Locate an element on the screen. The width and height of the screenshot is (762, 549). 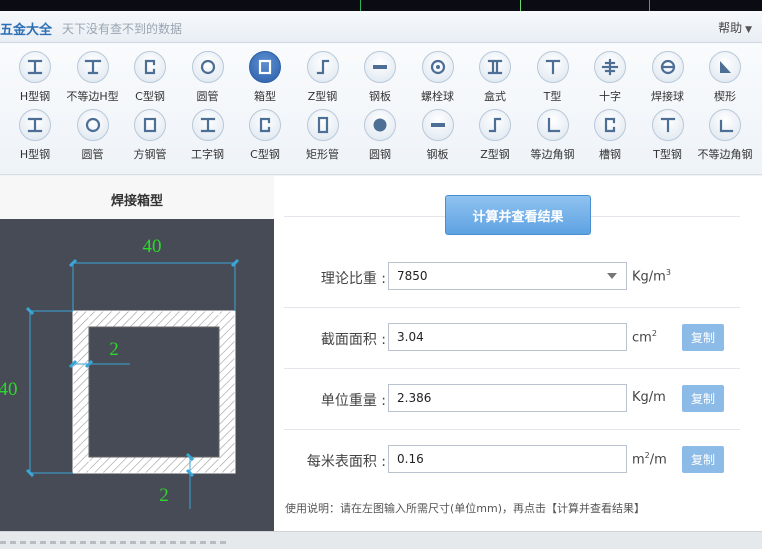
tool-equal-angle: 等边角钢 is located at coordinates (553, 136).